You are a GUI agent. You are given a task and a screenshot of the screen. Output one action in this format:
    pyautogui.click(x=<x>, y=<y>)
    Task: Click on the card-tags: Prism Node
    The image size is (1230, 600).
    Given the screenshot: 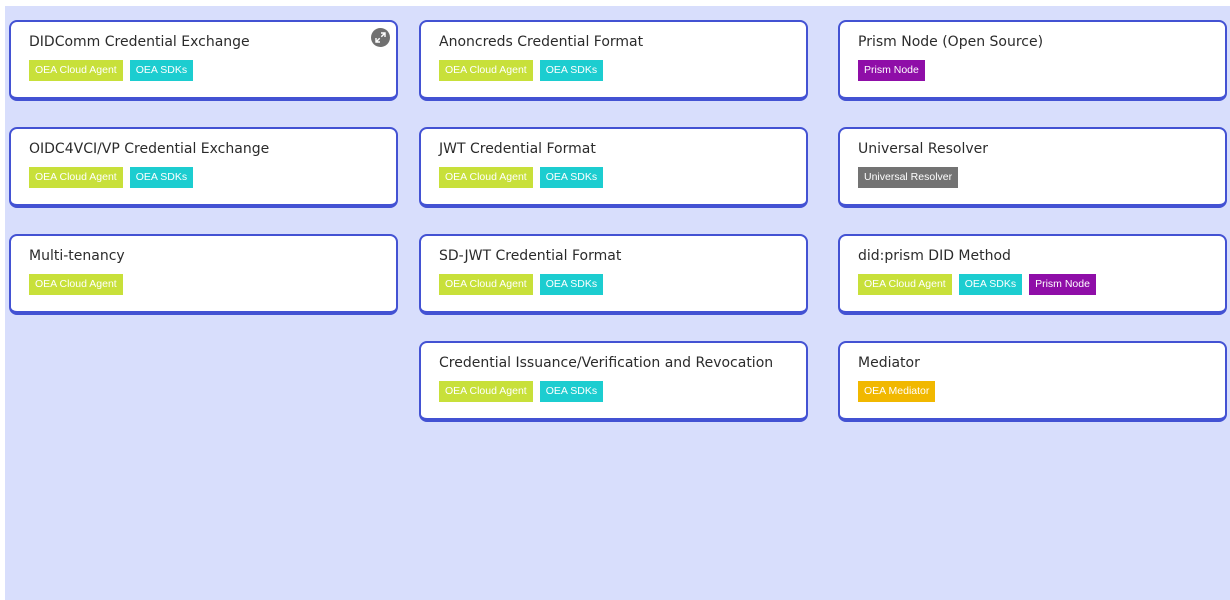 What is the action you would take?
    pyautogui.click(x=1041, y=70)
    